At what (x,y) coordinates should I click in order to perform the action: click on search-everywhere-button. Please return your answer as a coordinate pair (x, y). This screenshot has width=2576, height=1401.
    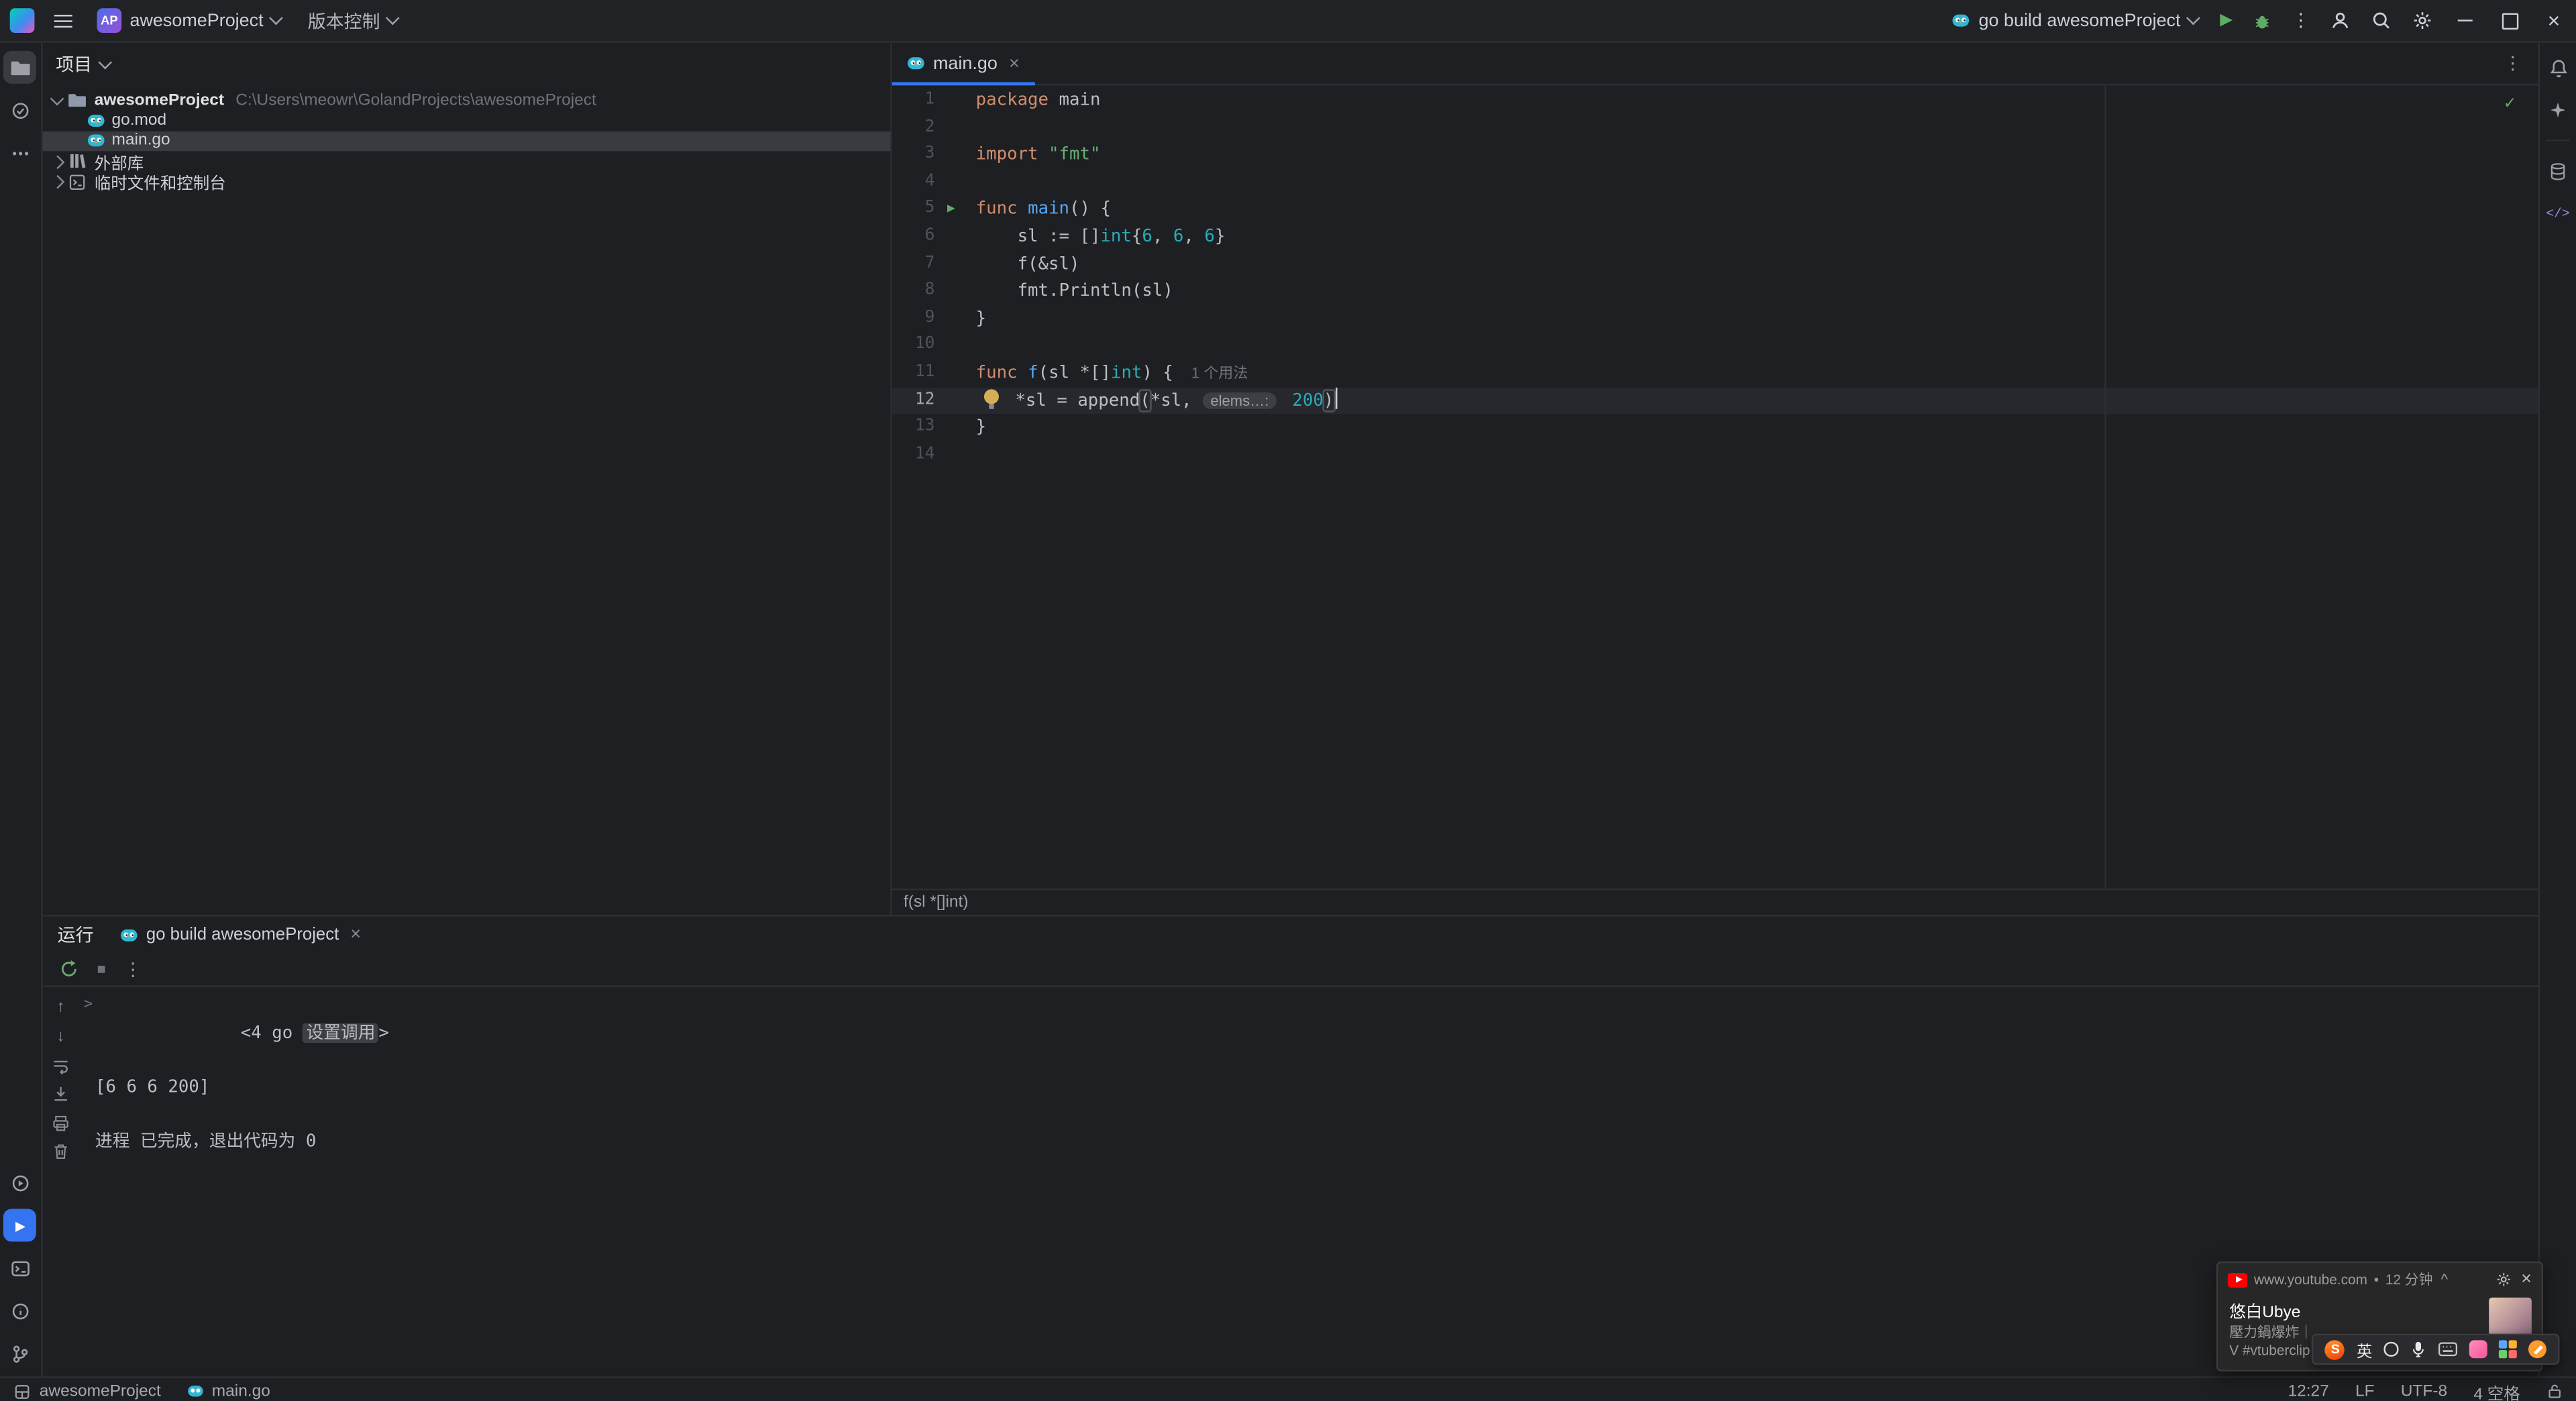
    Looking at the image, I should click on (2381, 20).